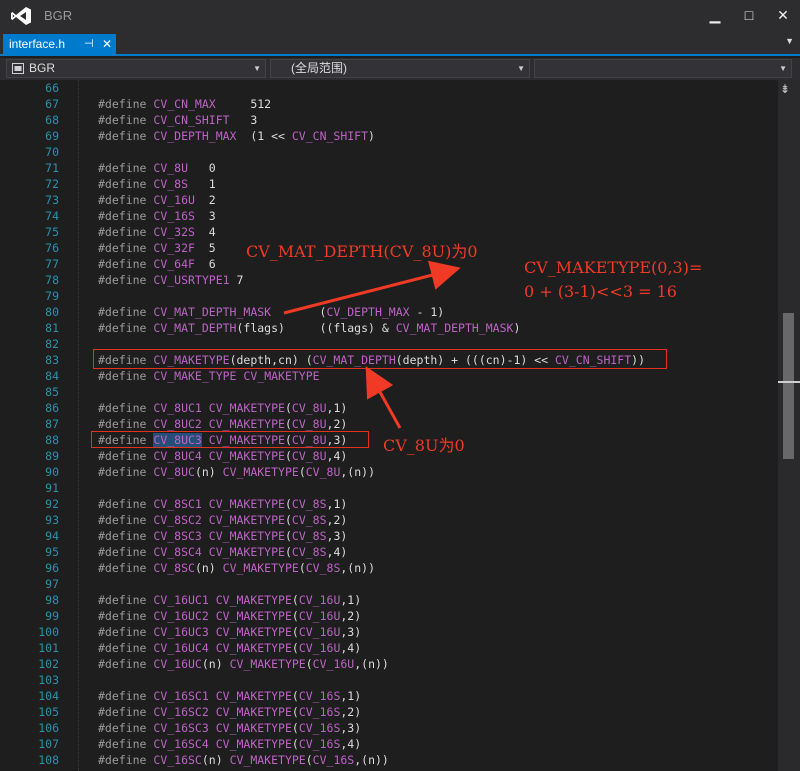 This screenshot has width=800, height=771. What do you see at coordinates (383, 397) in the screenshot?
I see `arrow-to-cv8u` at bounding box center [383, 397].